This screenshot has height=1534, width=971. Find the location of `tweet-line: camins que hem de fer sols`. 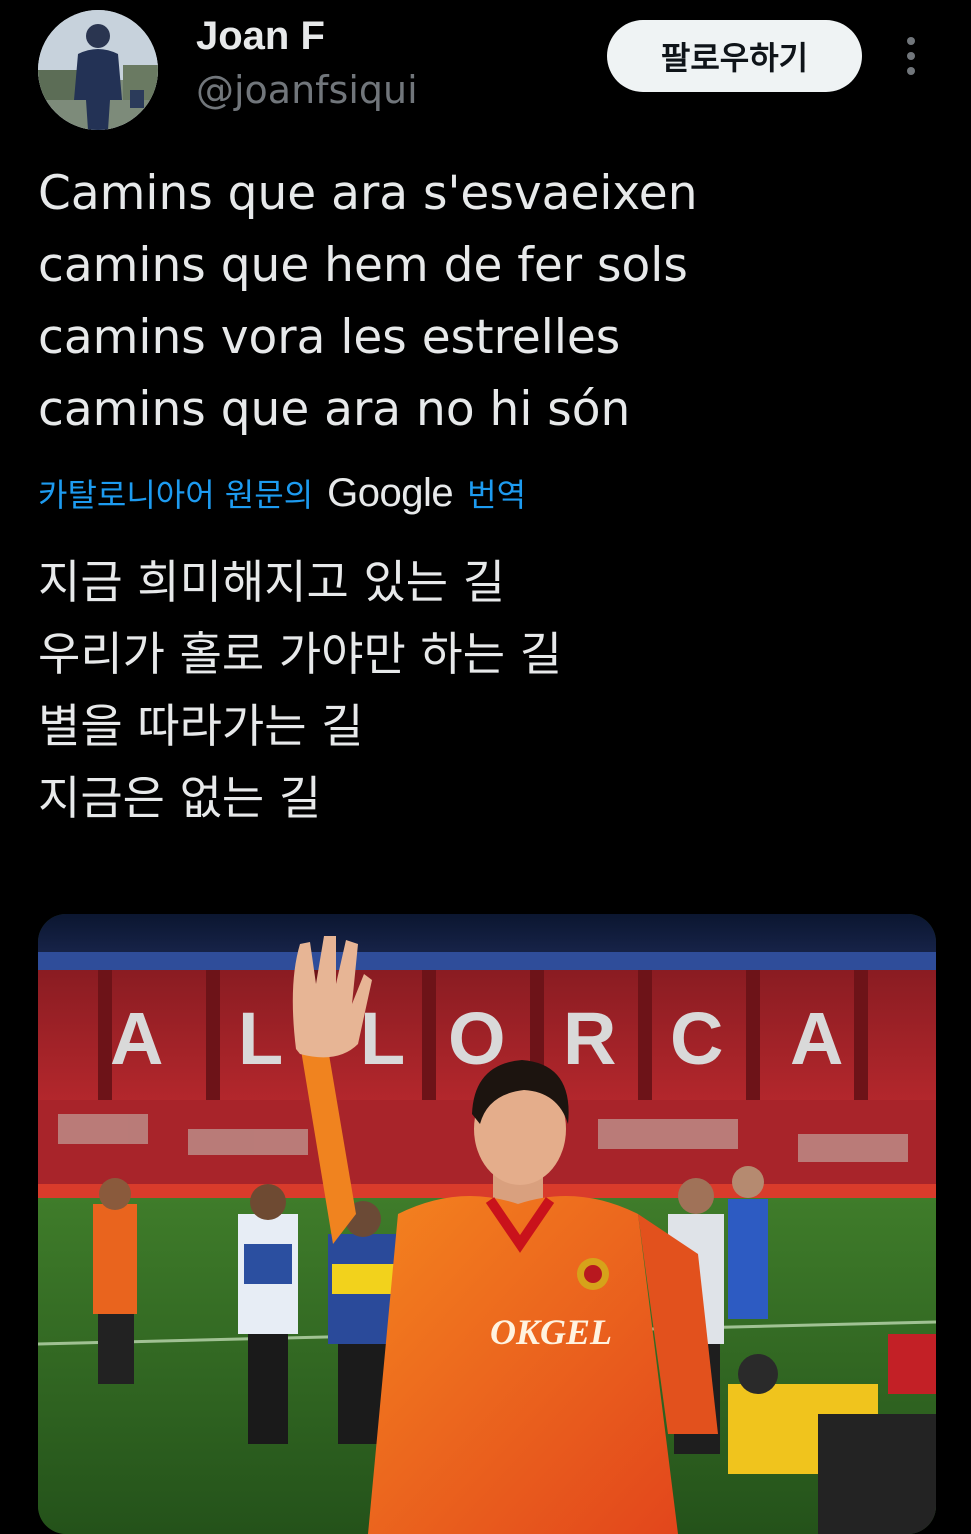

tweet-line: camins que hem de fer sols is located at coordinates (363, 265).